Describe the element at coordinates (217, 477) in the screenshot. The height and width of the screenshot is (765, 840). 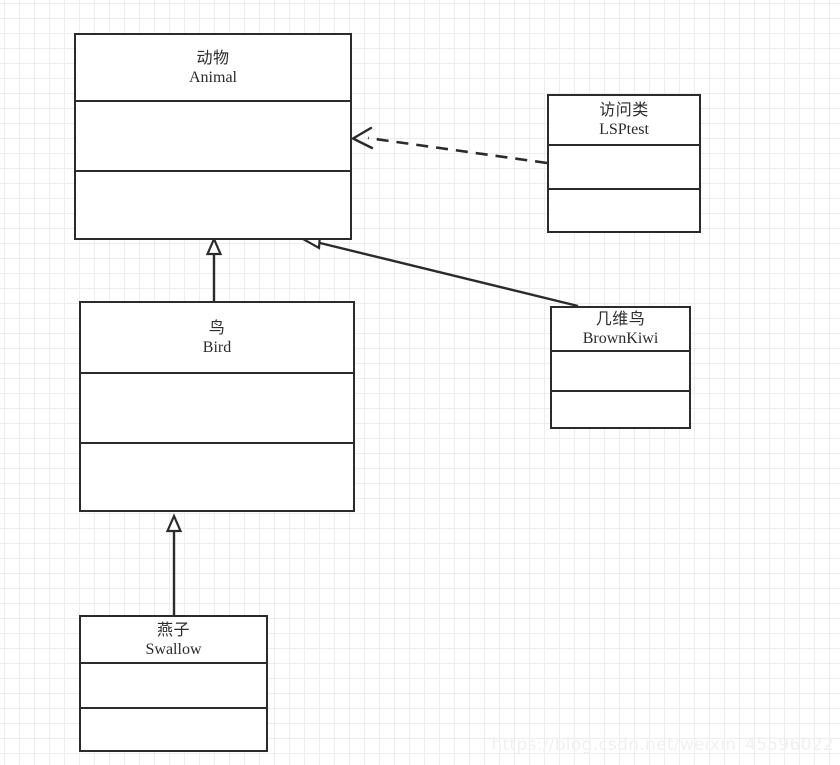
I see `uml-class-bird-operations` at that location.